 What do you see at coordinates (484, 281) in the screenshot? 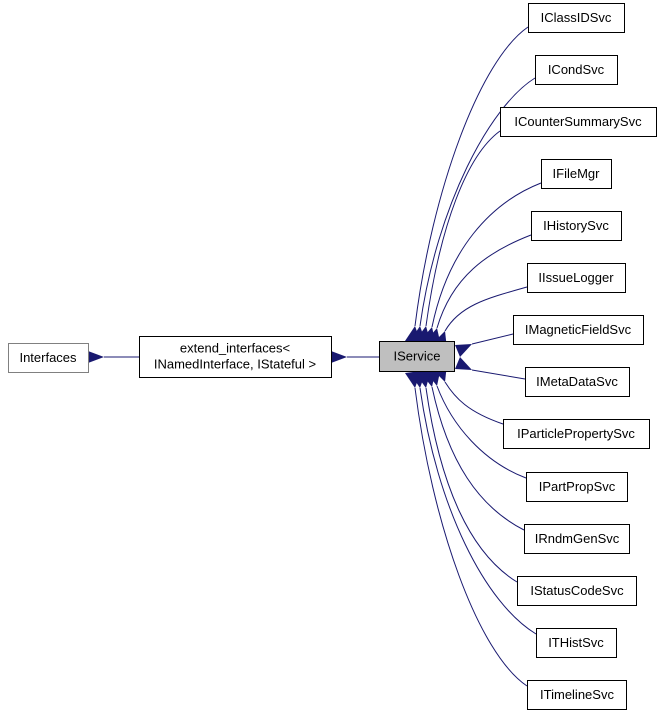
I see `edge-ihistorysvc-to-iservice` at bounding box center [484, 281].